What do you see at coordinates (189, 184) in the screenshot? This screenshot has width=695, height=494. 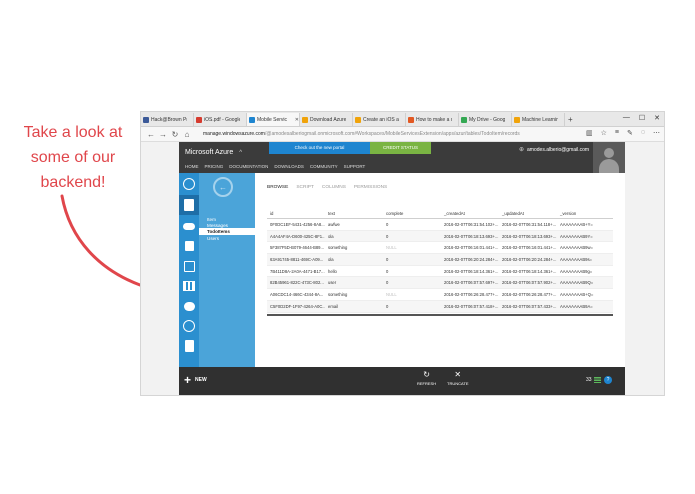 I see `all-items-icon` at bounding box center [189, 184].